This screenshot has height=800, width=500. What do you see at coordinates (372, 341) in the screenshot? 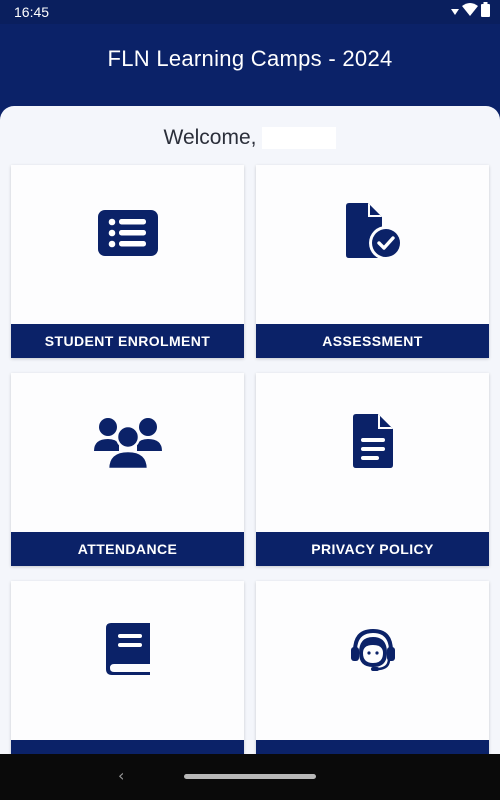
I see `assessment-label: ASSESSMENT` at bounding box center [372, 341].